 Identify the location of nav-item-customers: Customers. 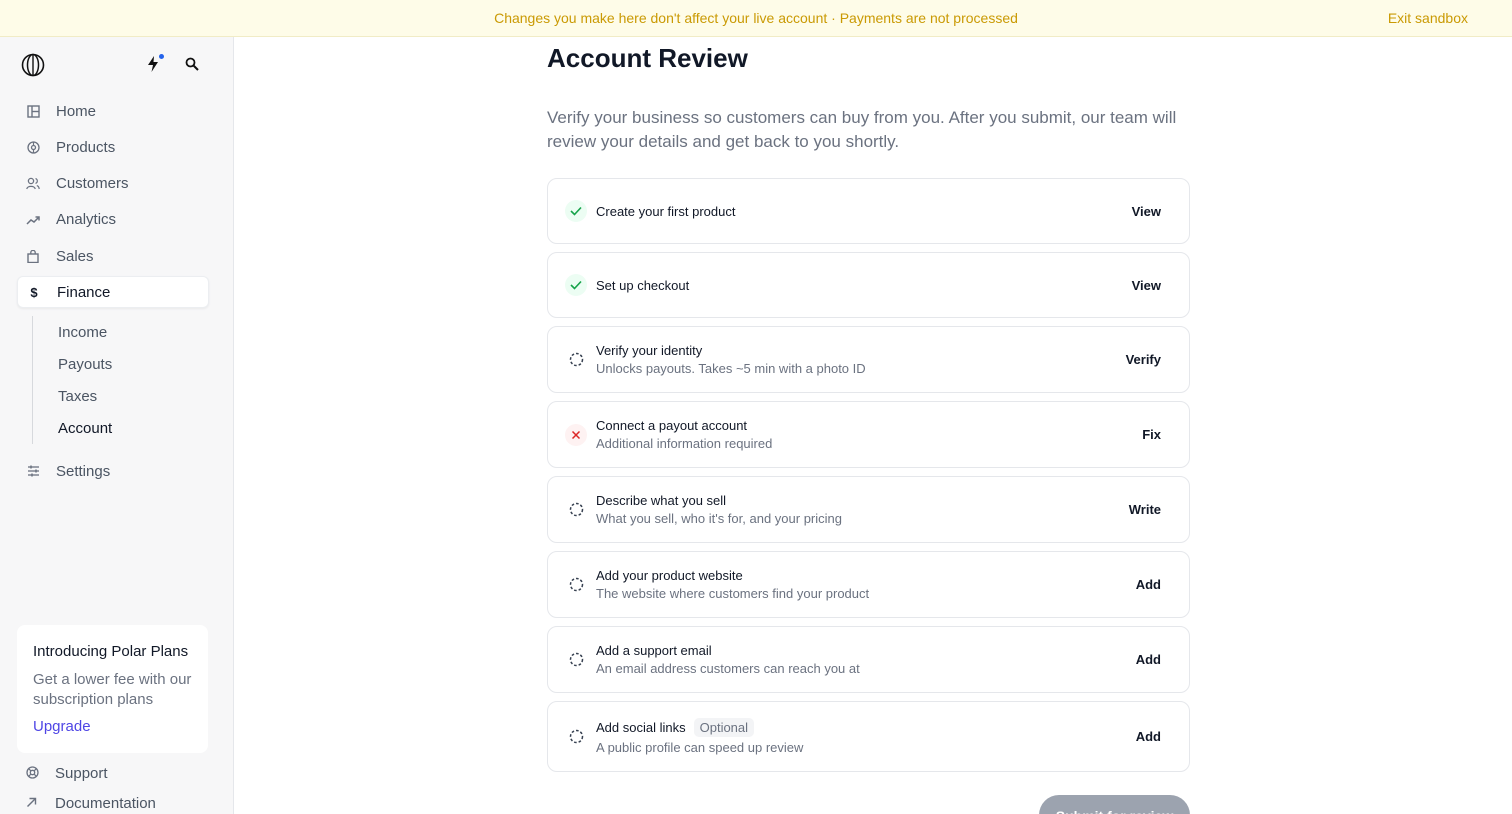
(113, 184).